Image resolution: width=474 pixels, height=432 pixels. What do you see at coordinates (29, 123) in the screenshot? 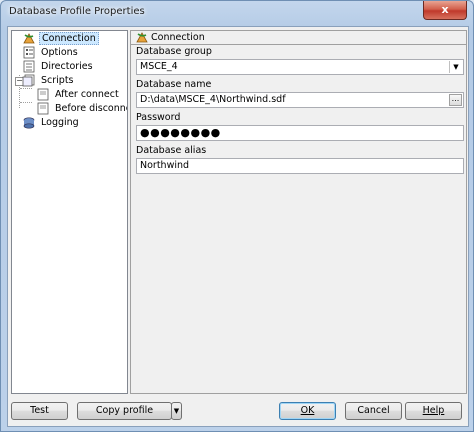
I see `logging-icon` at bounding box center [29, 123].